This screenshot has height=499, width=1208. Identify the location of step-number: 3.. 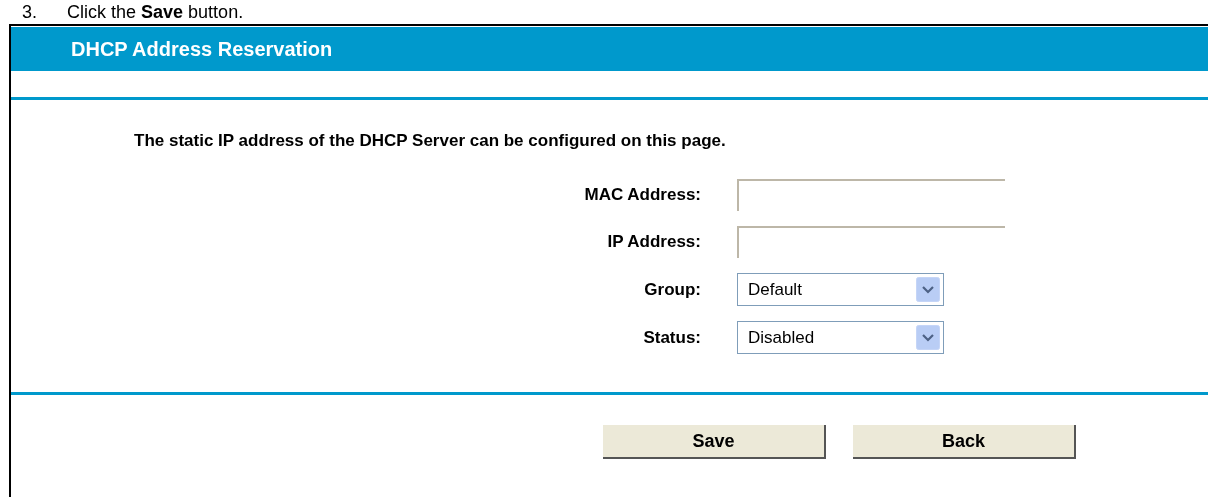
(29, 12).